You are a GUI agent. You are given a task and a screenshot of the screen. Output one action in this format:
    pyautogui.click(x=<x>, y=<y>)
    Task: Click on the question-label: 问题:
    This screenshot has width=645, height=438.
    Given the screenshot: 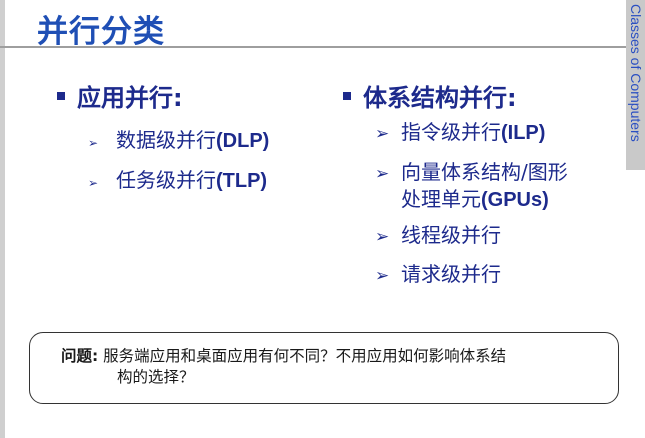 What is the action you would take?
    pyautogui.click(x=80, y=356)
    